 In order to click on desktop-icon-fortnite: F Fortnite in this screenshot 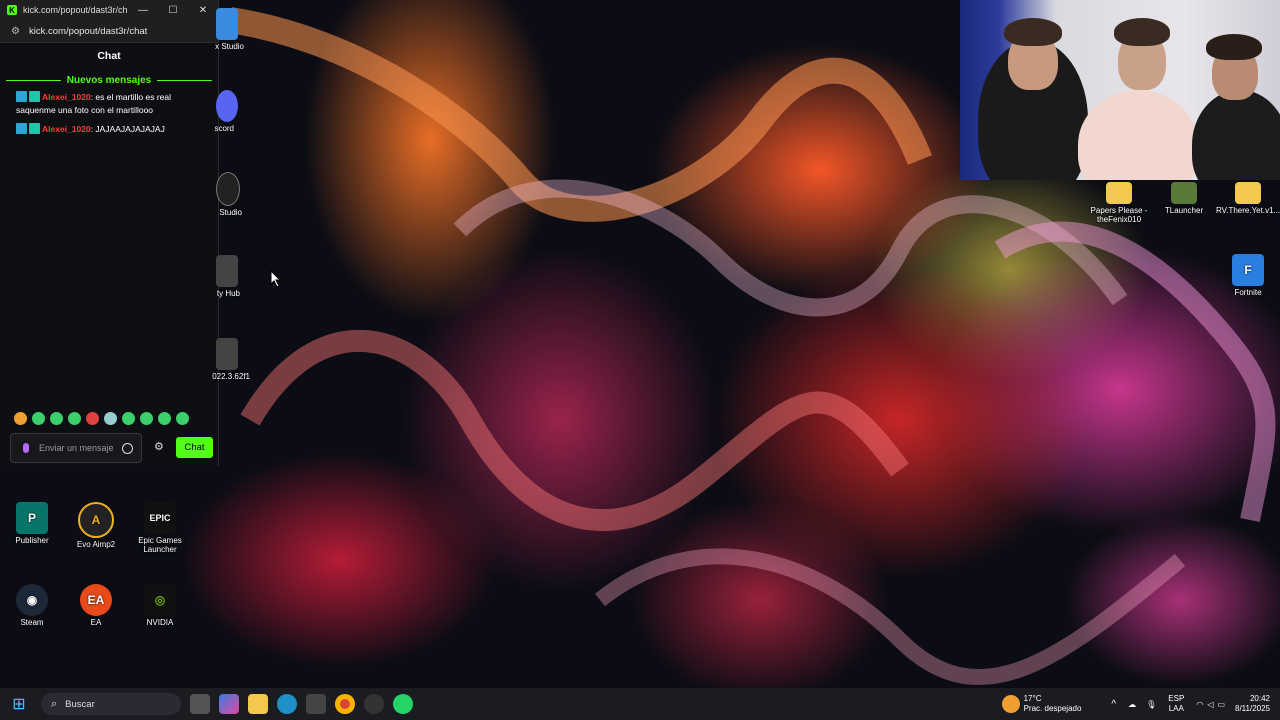, I will do `click(1248, 275)`.